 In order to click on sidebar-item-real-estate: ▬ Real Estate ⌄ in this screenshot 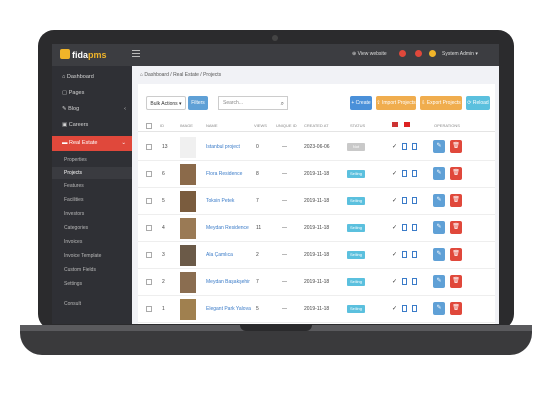, I will do `click(92, 143)`.